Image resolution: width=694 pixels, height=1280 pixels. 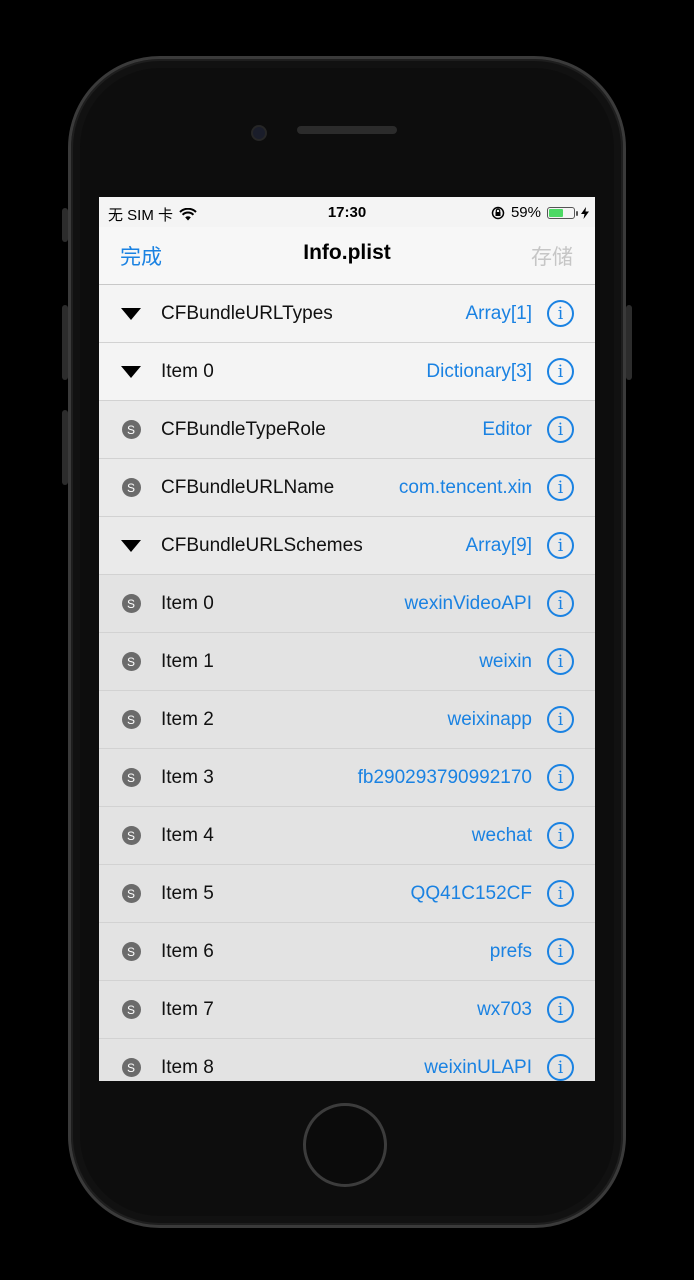 What do you see at coordinates (187, 777) in the screenshot?
I see `row-key: Item 3` at bounding box center [187, 777].